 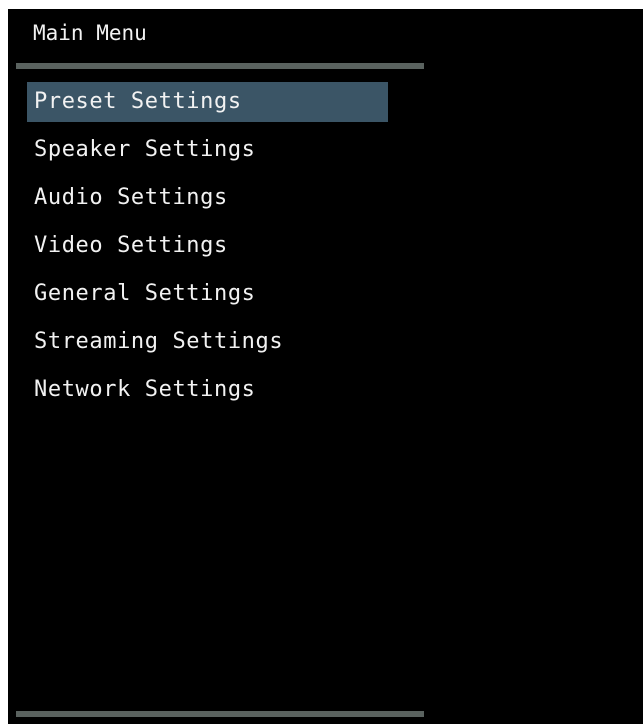 I want to click on menu-item-network-settings: Network Settings, so click(x=207, y=390).